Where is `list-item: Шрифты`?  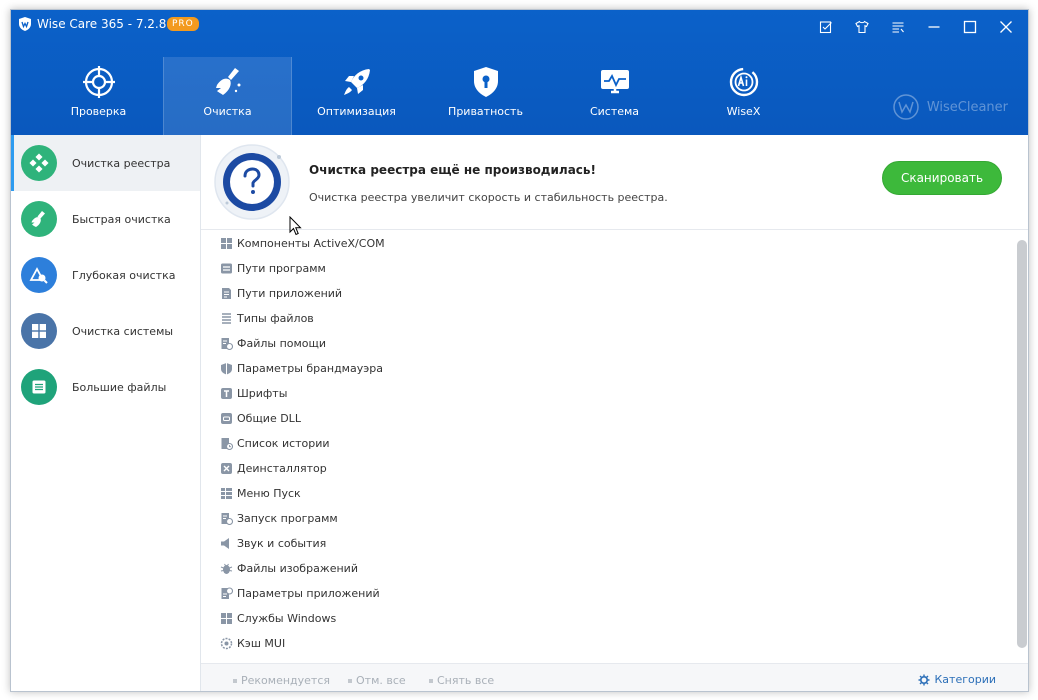
list-item: Шрифты is located at coordinates (607, 393).